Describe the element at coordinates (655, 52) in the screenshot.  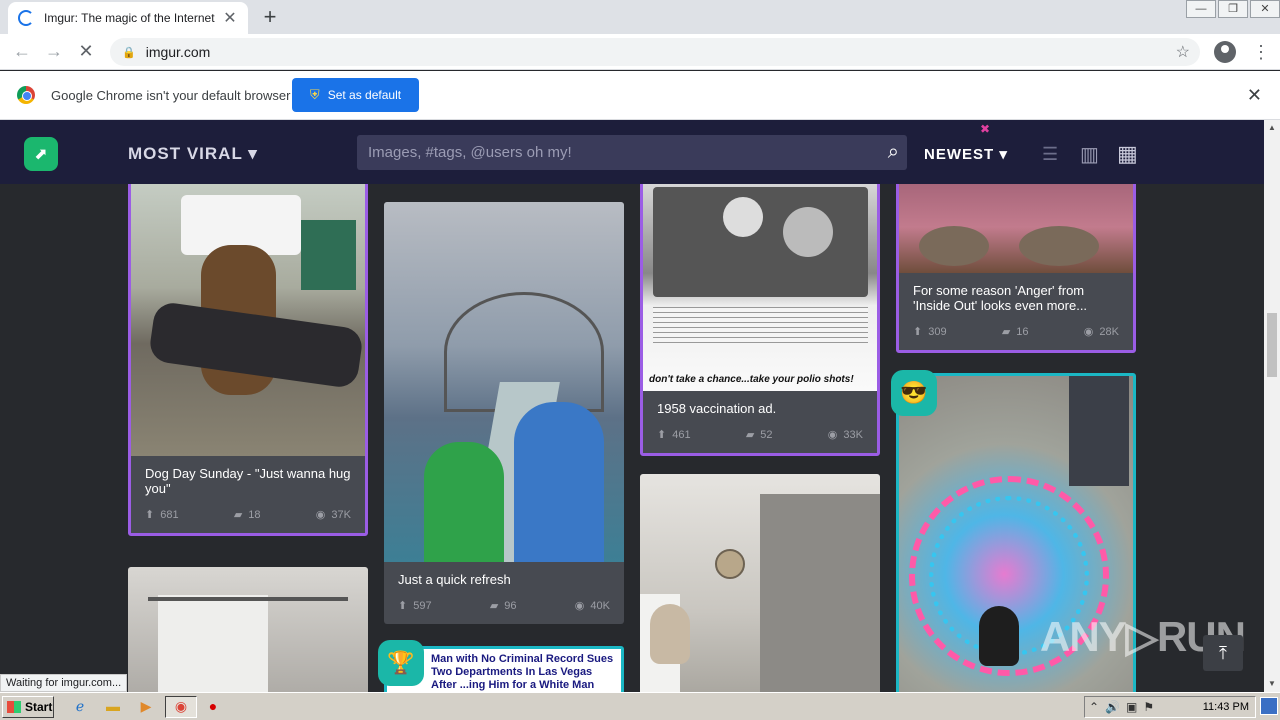
I see `address-bar: 🔒 imgur.com ☆` at that location.